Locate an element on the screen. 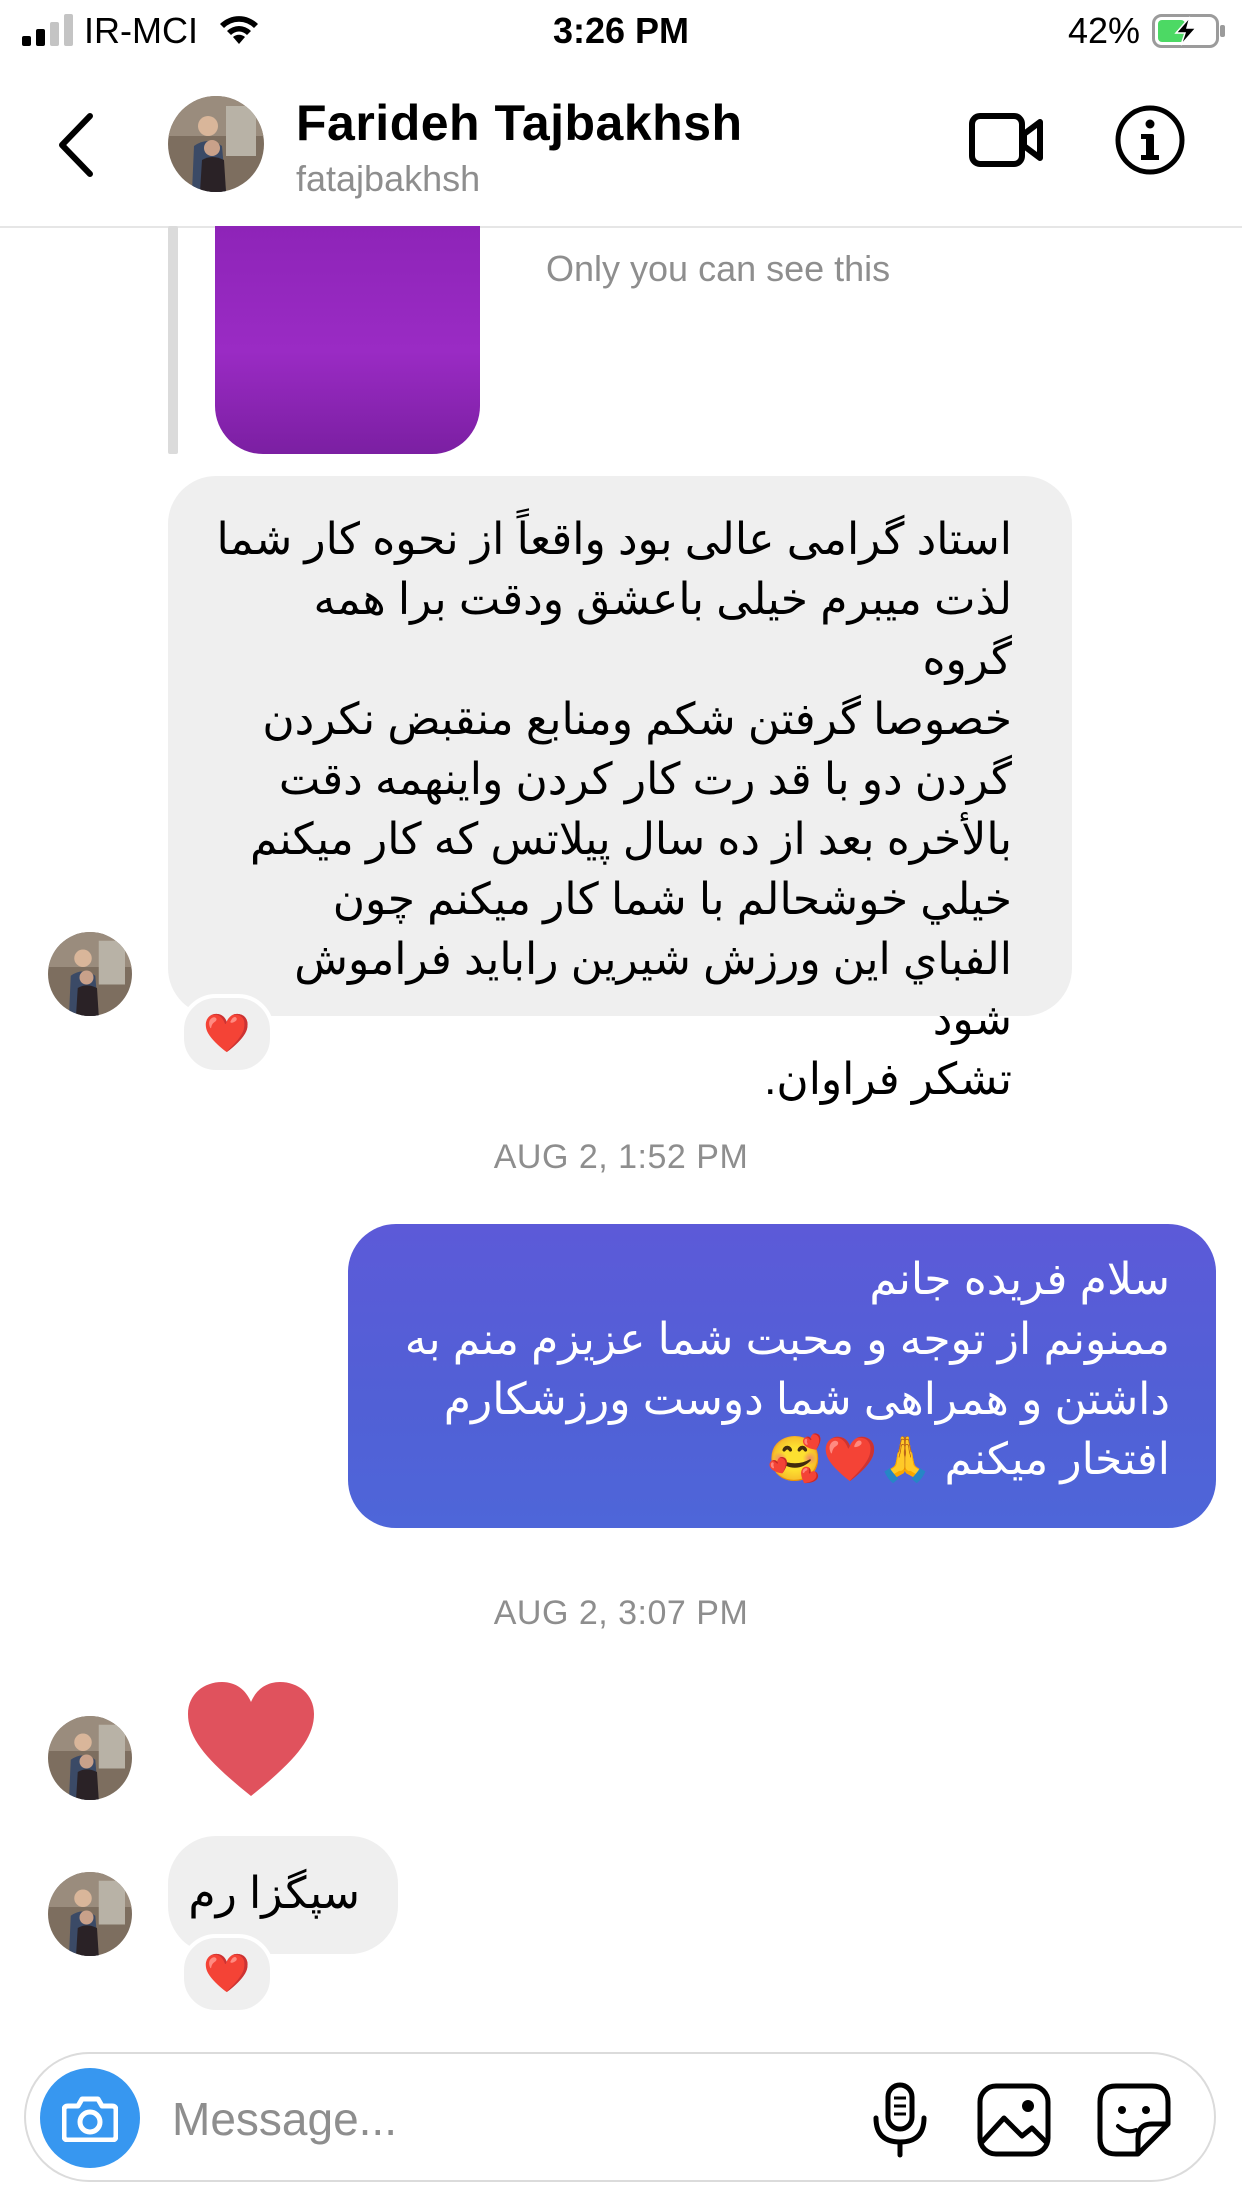 The image size is (1242, 2208). microphone-icon is located at coordinates (900, 2120).